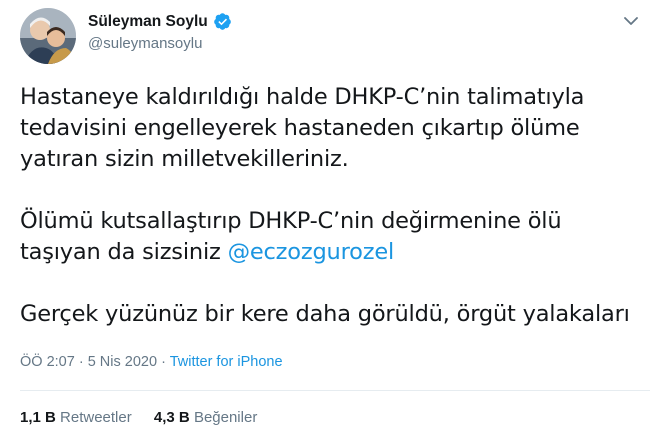 This screenshot has height=440, width=660. What do you see at coordinates (226, 362) in the screenshot?
I see `tweet-source-link: Twitter for iPhone` at bounding box center [226, 362].